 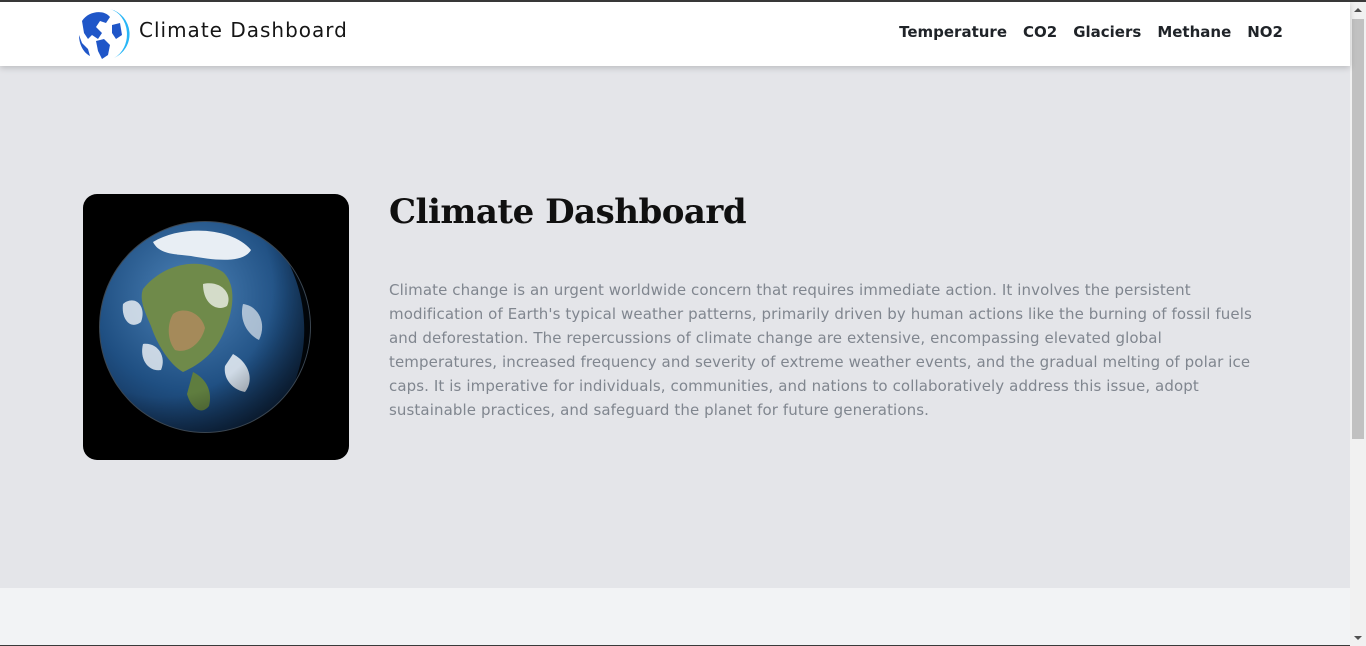 What do you see at coordinates (243, 30) in the screenshot?
I see `brand-title: Climate Dashboard` at bounding box center [243, 30].